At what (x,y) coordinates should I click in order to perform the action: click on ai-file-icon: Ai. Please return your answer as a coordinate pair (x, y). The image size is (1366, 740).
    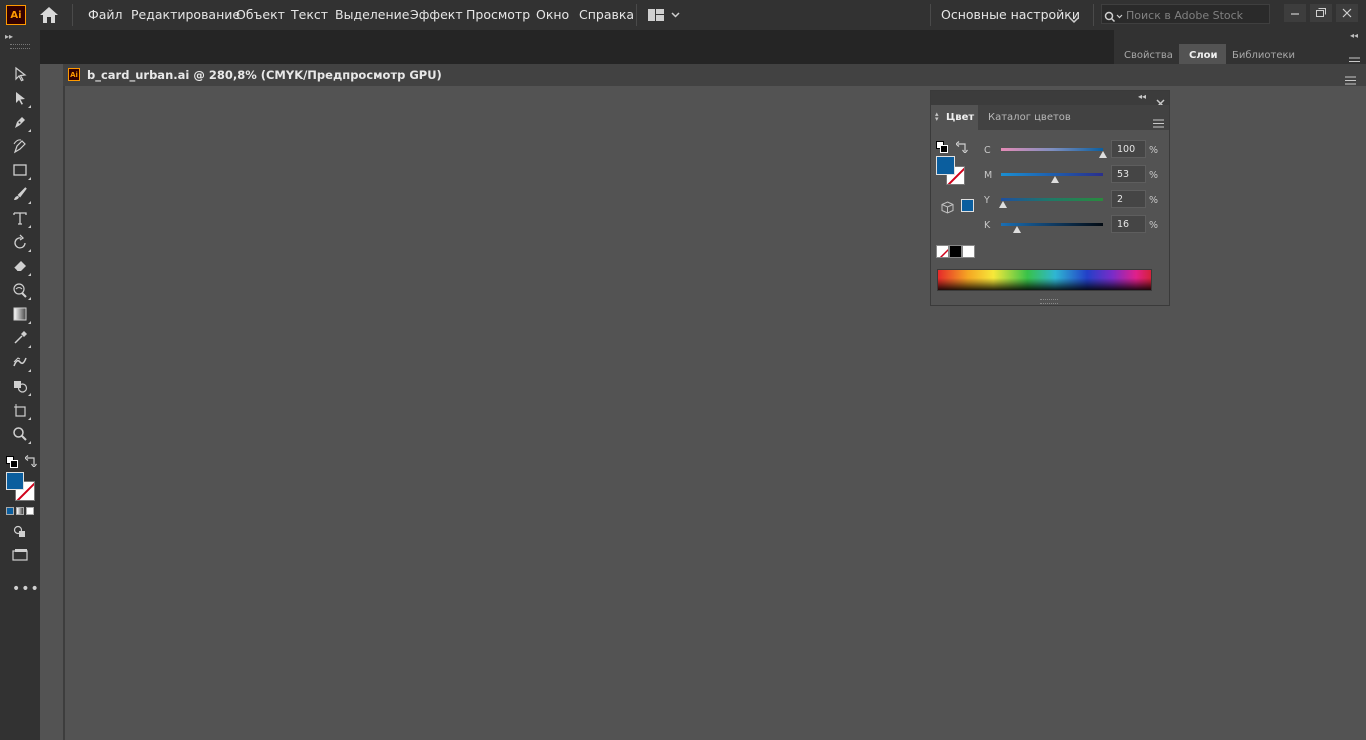
    Looking at the image, I should click on (74, 74).